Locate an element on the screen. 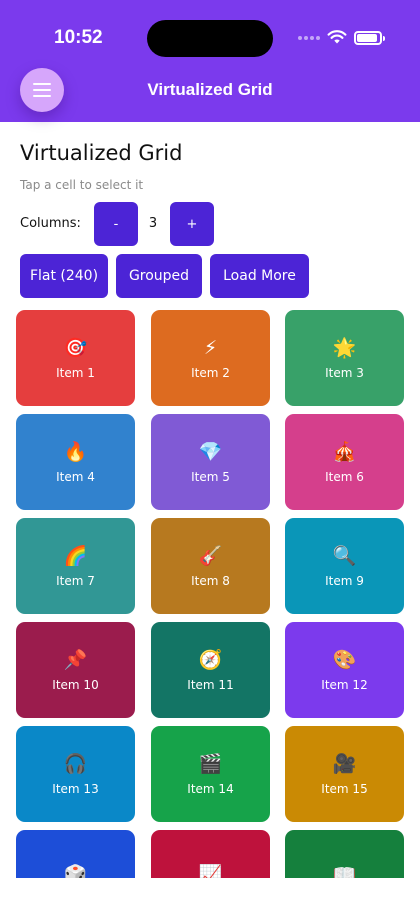 The image size is (420, 912). signal-icon is located at coordinates (309, 38).